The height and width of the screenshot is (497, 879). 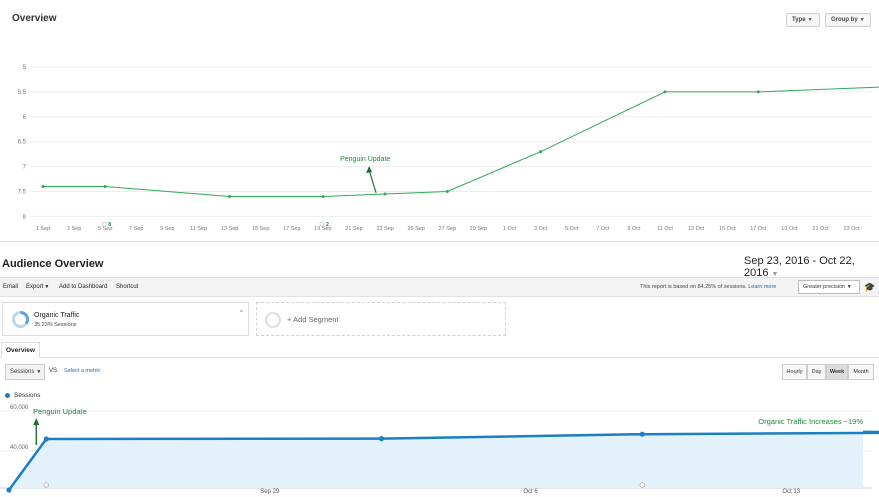 I want to click on x-tick-label: 9 Sep, so click(x=167, y=229).